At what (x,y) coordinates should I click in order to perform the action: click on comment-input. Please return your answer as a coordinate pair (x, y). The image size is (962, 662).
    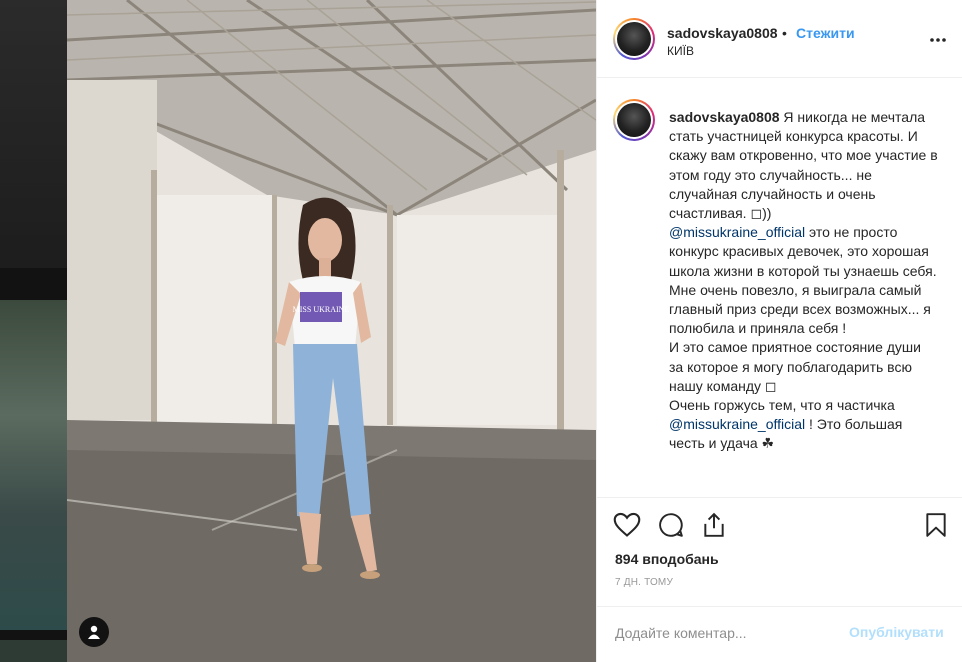
    Looking at the image, I should click on (730, 633).